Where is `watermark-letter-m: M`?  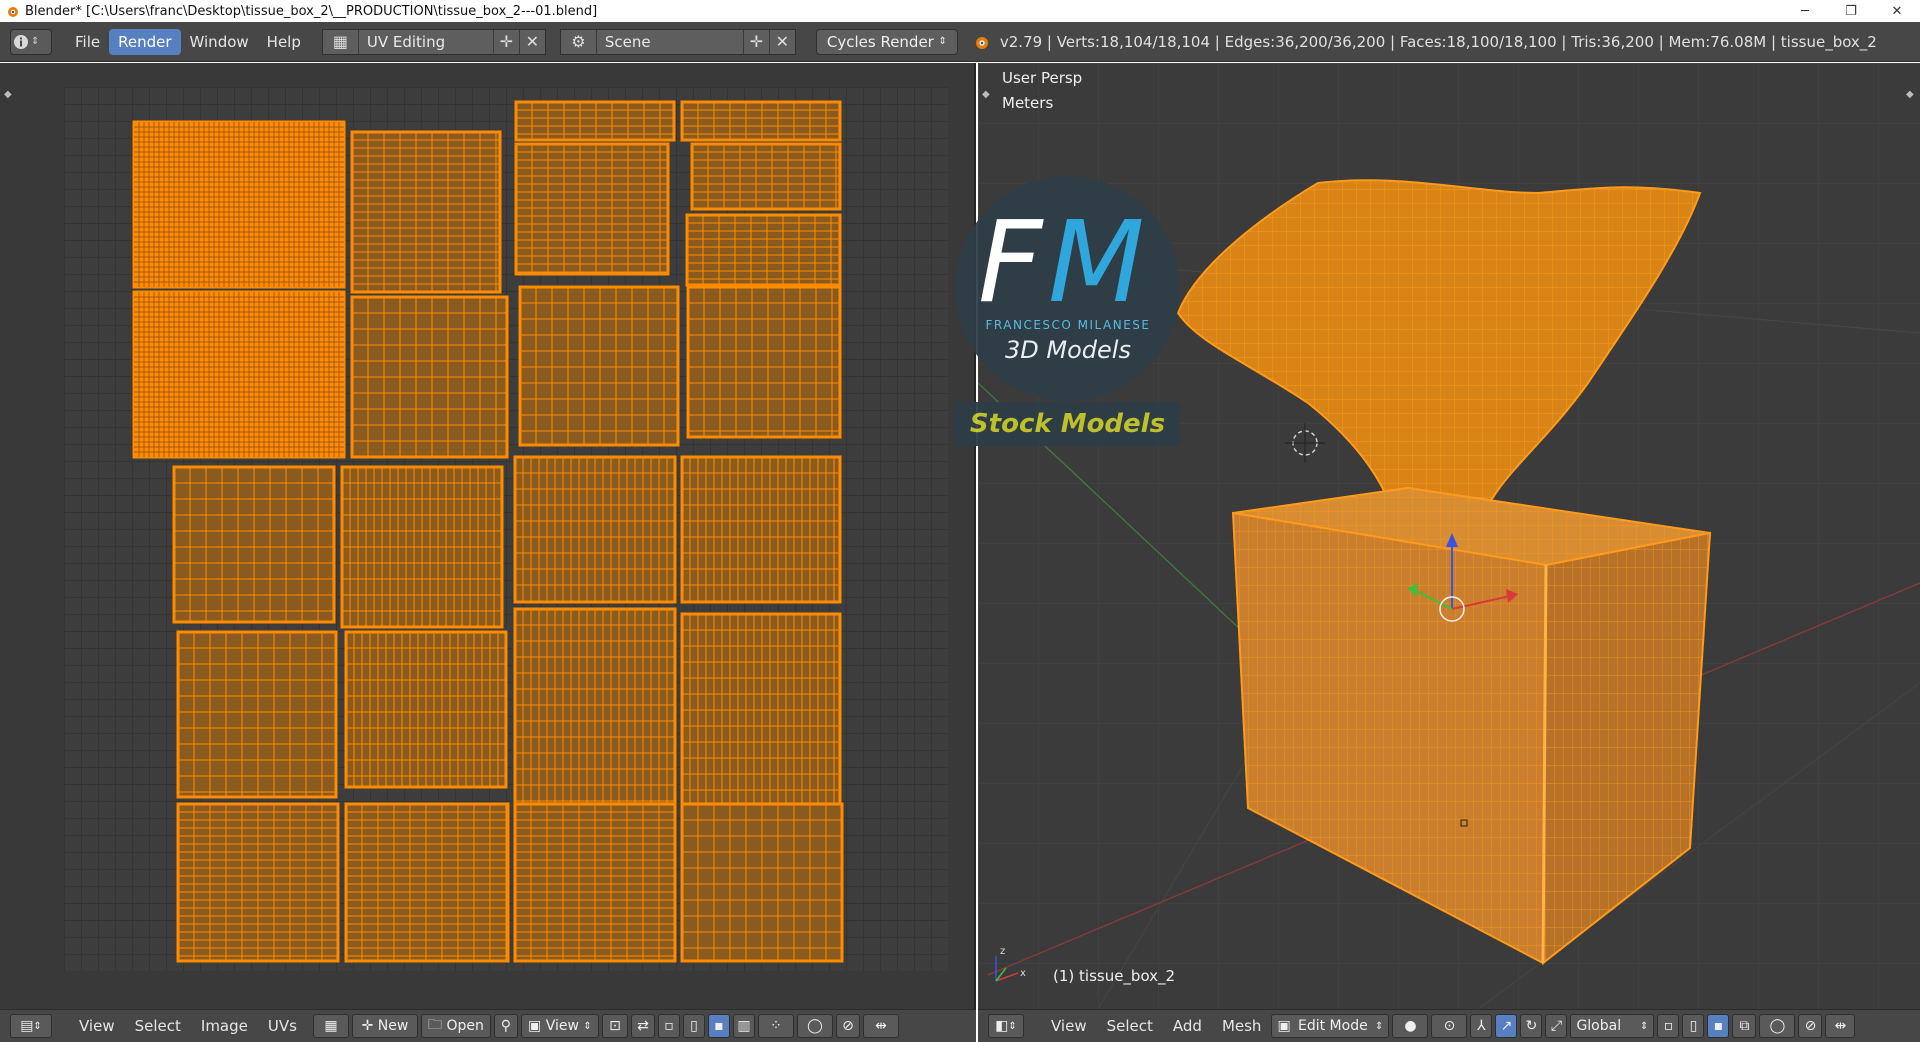
watermark-letter-m: M is located at coordinates (1096, 263).